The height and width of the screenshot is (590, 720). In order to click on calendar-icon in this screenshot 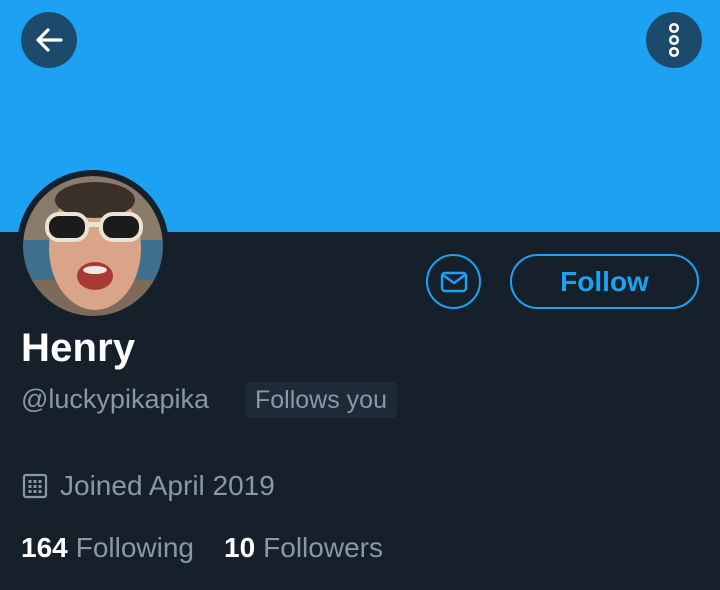, I will do `click(35, 486)`.